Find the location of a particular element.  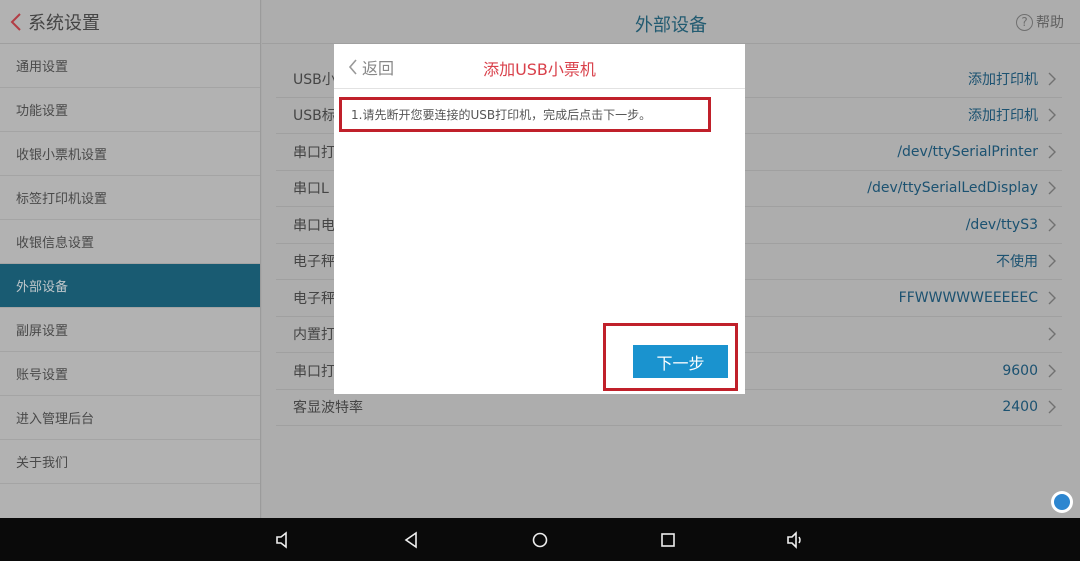

dialog-header: 返回 添加USB小票机 is located at coordinates (539, 66).